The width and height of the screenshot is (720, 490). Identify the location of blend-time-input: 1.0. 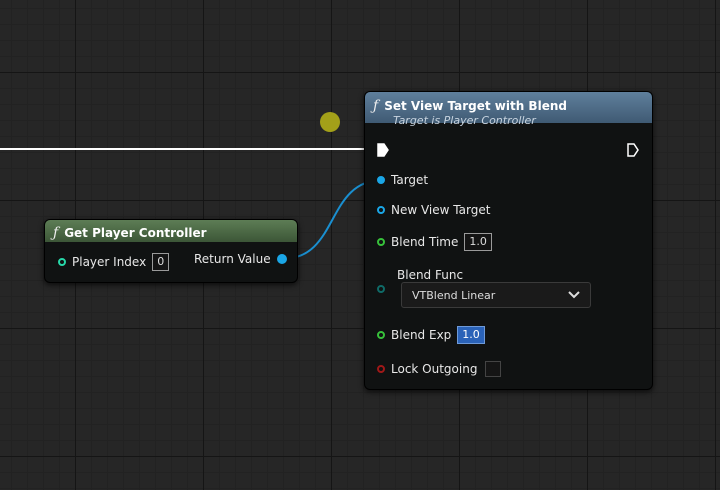
(478, 242).